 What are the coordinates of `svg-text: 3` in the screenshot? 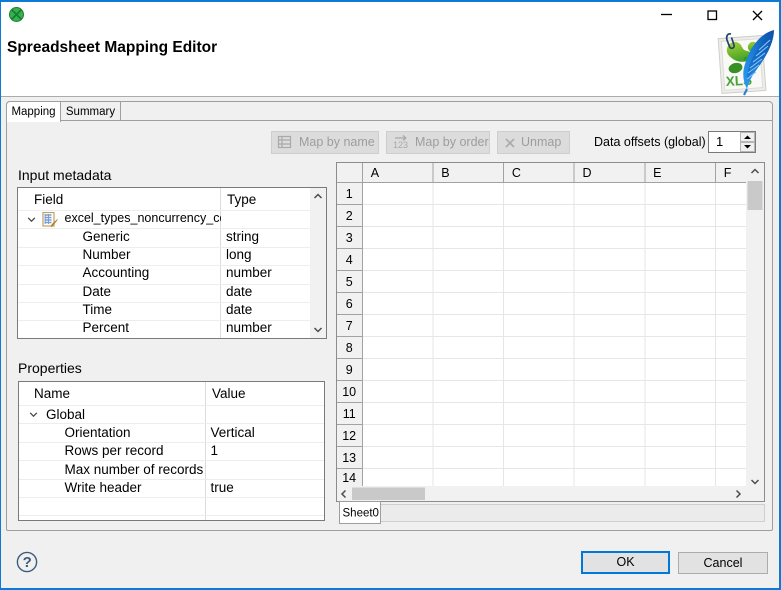 It's located at (349, 238).